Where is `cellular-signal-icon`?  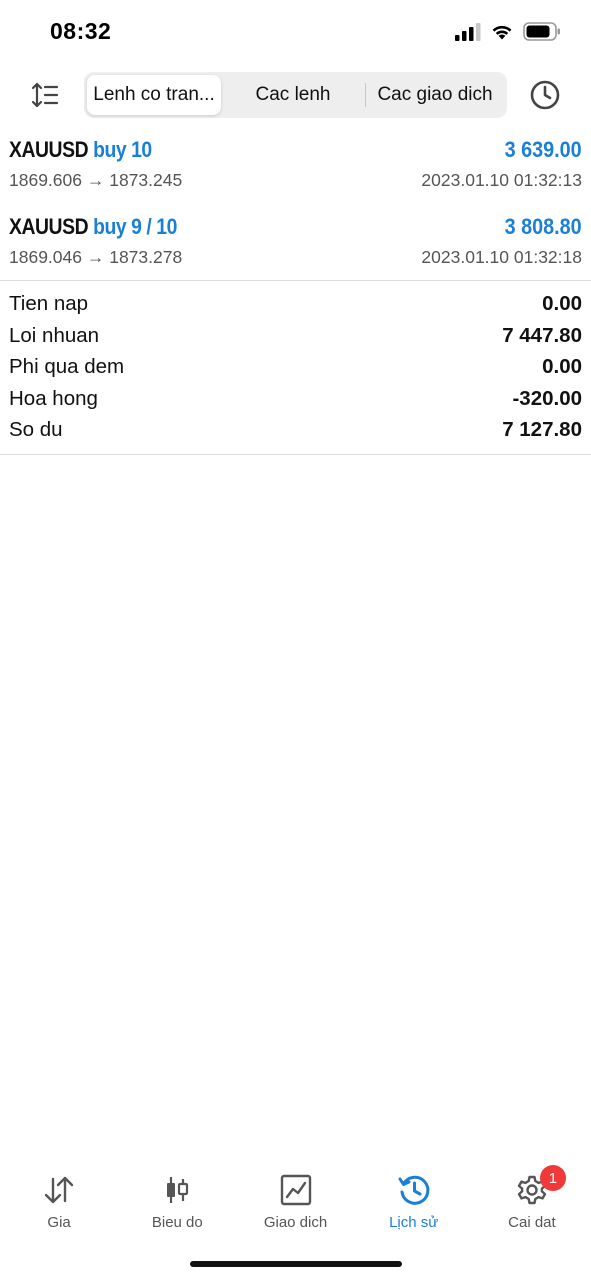
cellular-signal-icon is located at coordinates (468, 31).